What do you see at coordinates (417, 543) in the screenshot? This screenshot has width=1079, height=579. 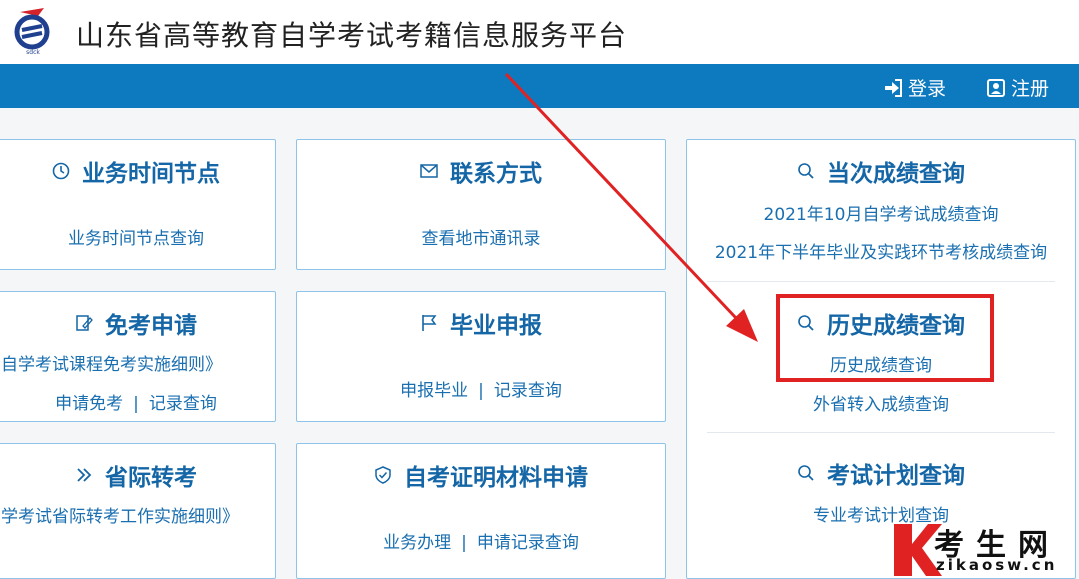 I see `certificate-handle-link: 业务办理` at bounding box center [417, 543].